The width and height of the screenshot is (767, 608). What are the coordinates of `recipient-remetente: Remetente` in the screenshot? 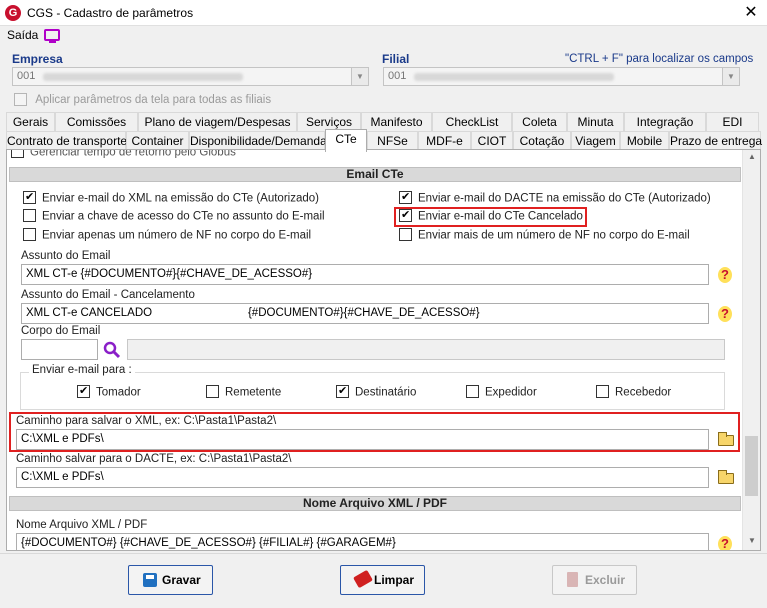 It's located at (243, 392).